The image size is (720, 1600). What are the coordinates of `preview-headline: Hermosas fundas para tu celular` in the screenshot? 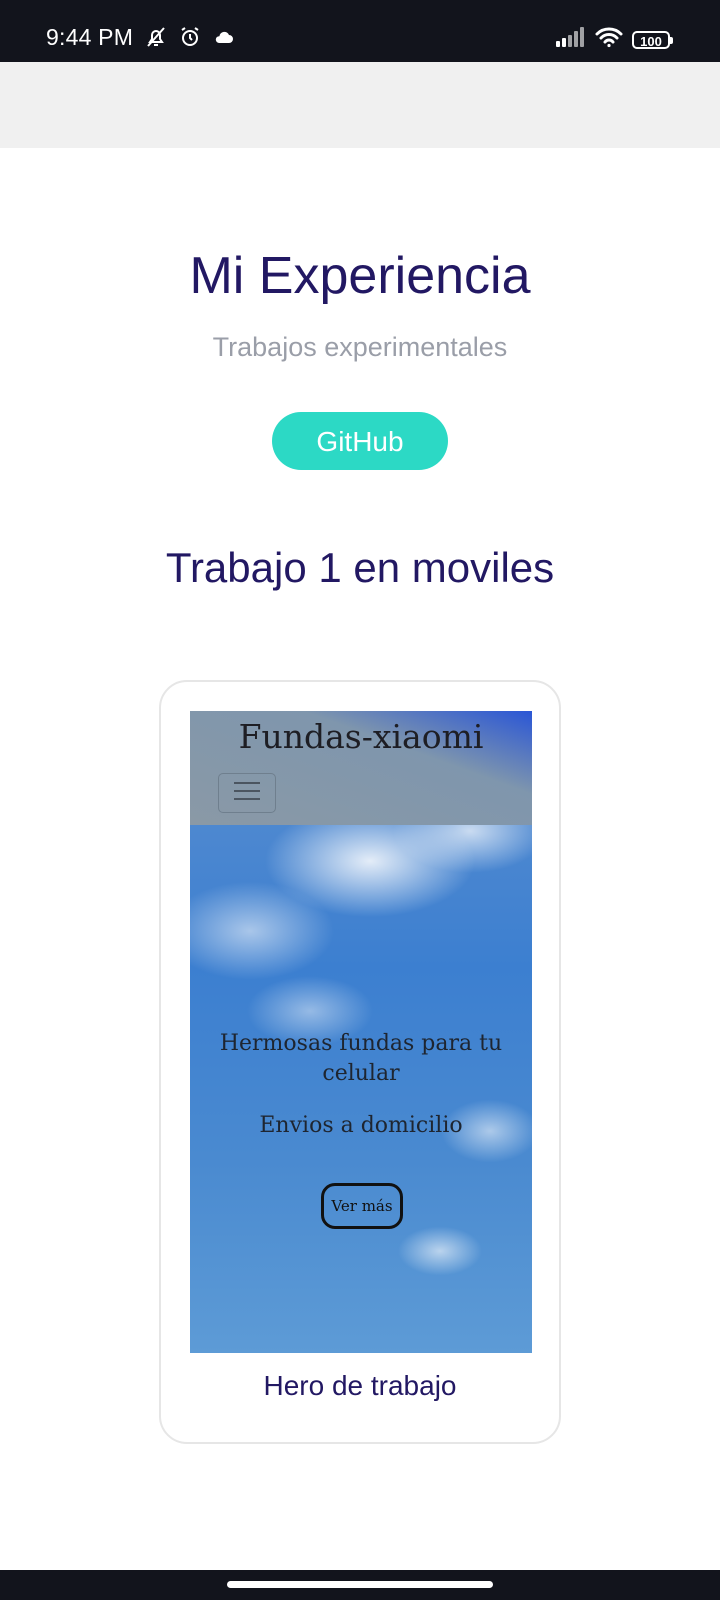 It's located at (361, 1058).